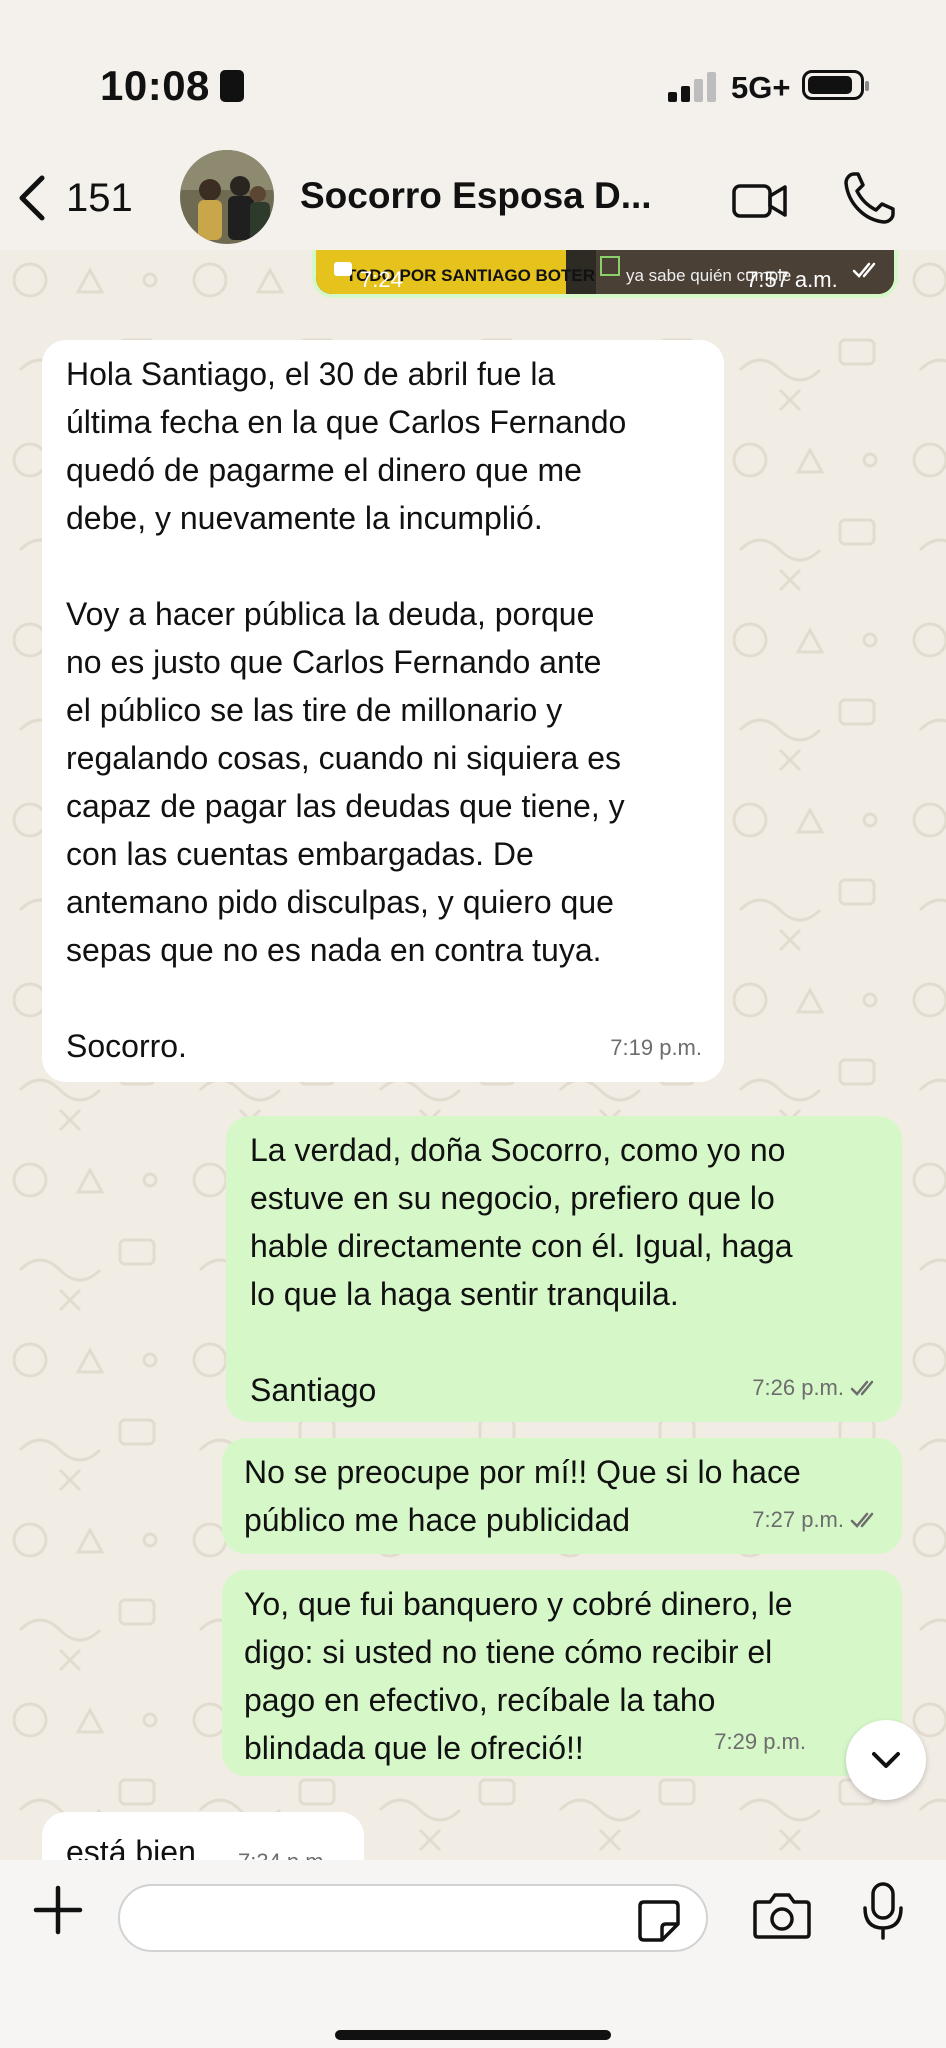 The image size is (946, 2048). What do you see at coordinates (58, 1910) in the screenshot?
I see `plus-icon` at bounding box center [58, 1910].